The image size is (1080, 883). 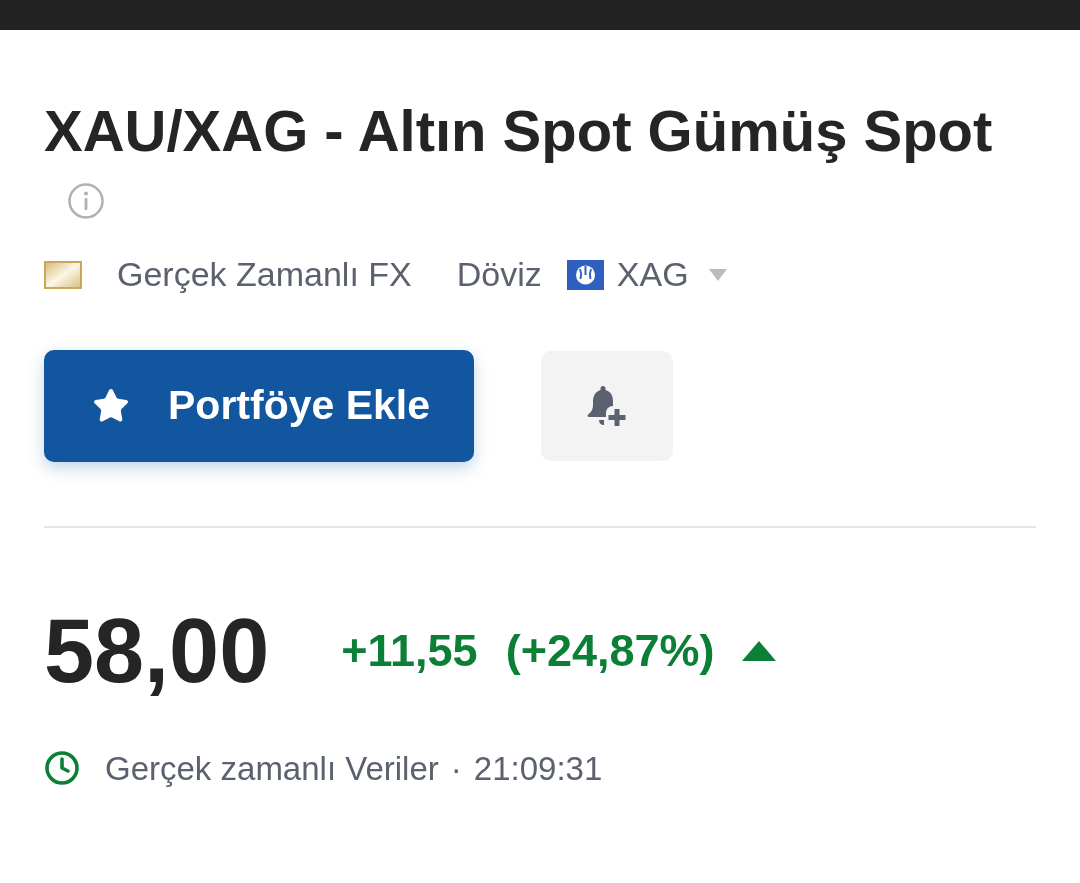 What do you see at coordinates (610, 650) in the screenshot?
I see `price-change-percent: (+24,87%)` at bounding box center [610, 650].